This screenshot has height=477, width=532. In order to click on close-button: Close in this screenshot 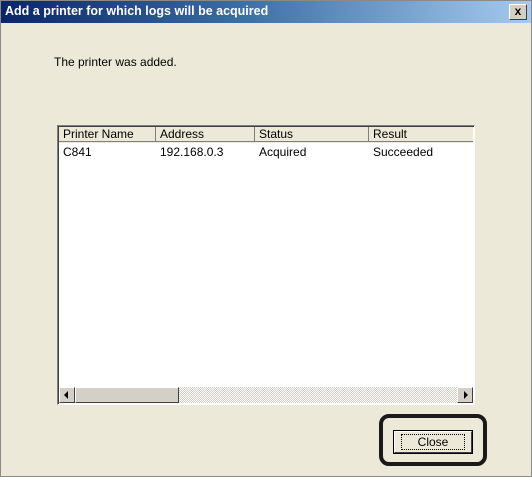, I will do `click(433, 442)`.